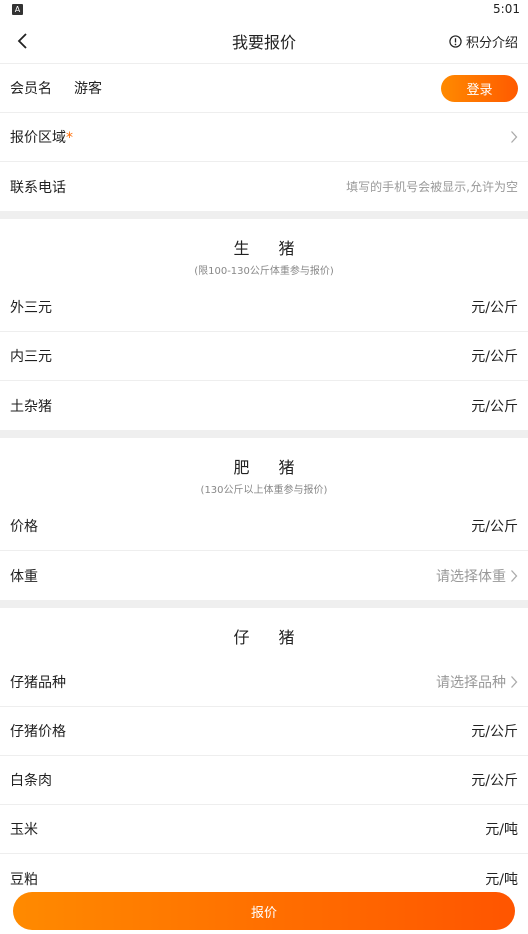  What do you see at coordinates (270, 467) in the screenshot?
I see `section-title: 肥 猪` at bounding box center [270, 467].